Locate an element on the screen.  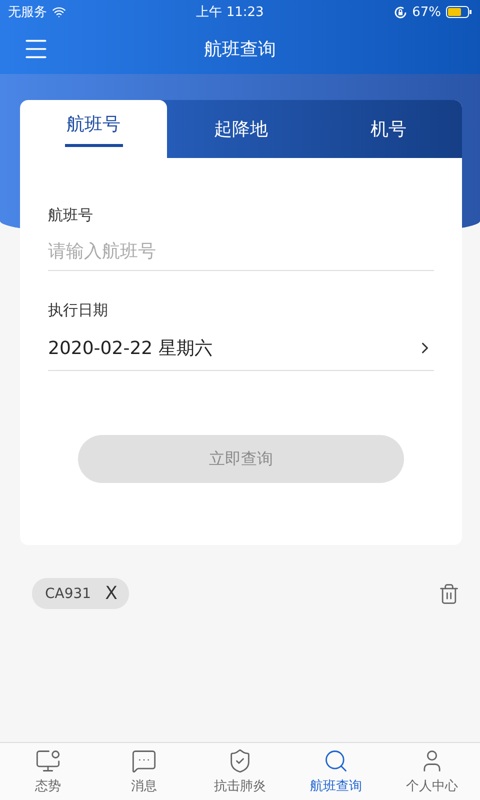
history-chip: CA931 X is located at coordinates (81, 593).